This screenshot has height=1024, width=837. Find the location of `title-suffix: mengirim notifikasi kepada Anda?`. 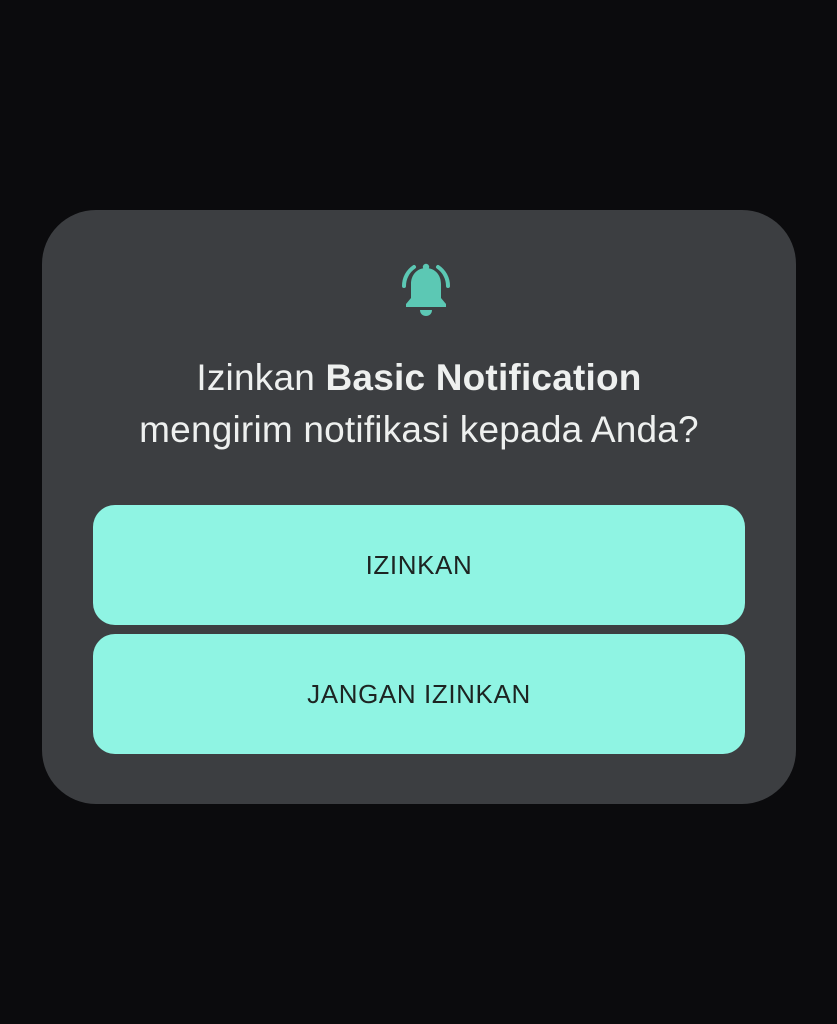

title-suffix: mengirim notifikasi kepada Anda? is located at coordinates (419, 429).